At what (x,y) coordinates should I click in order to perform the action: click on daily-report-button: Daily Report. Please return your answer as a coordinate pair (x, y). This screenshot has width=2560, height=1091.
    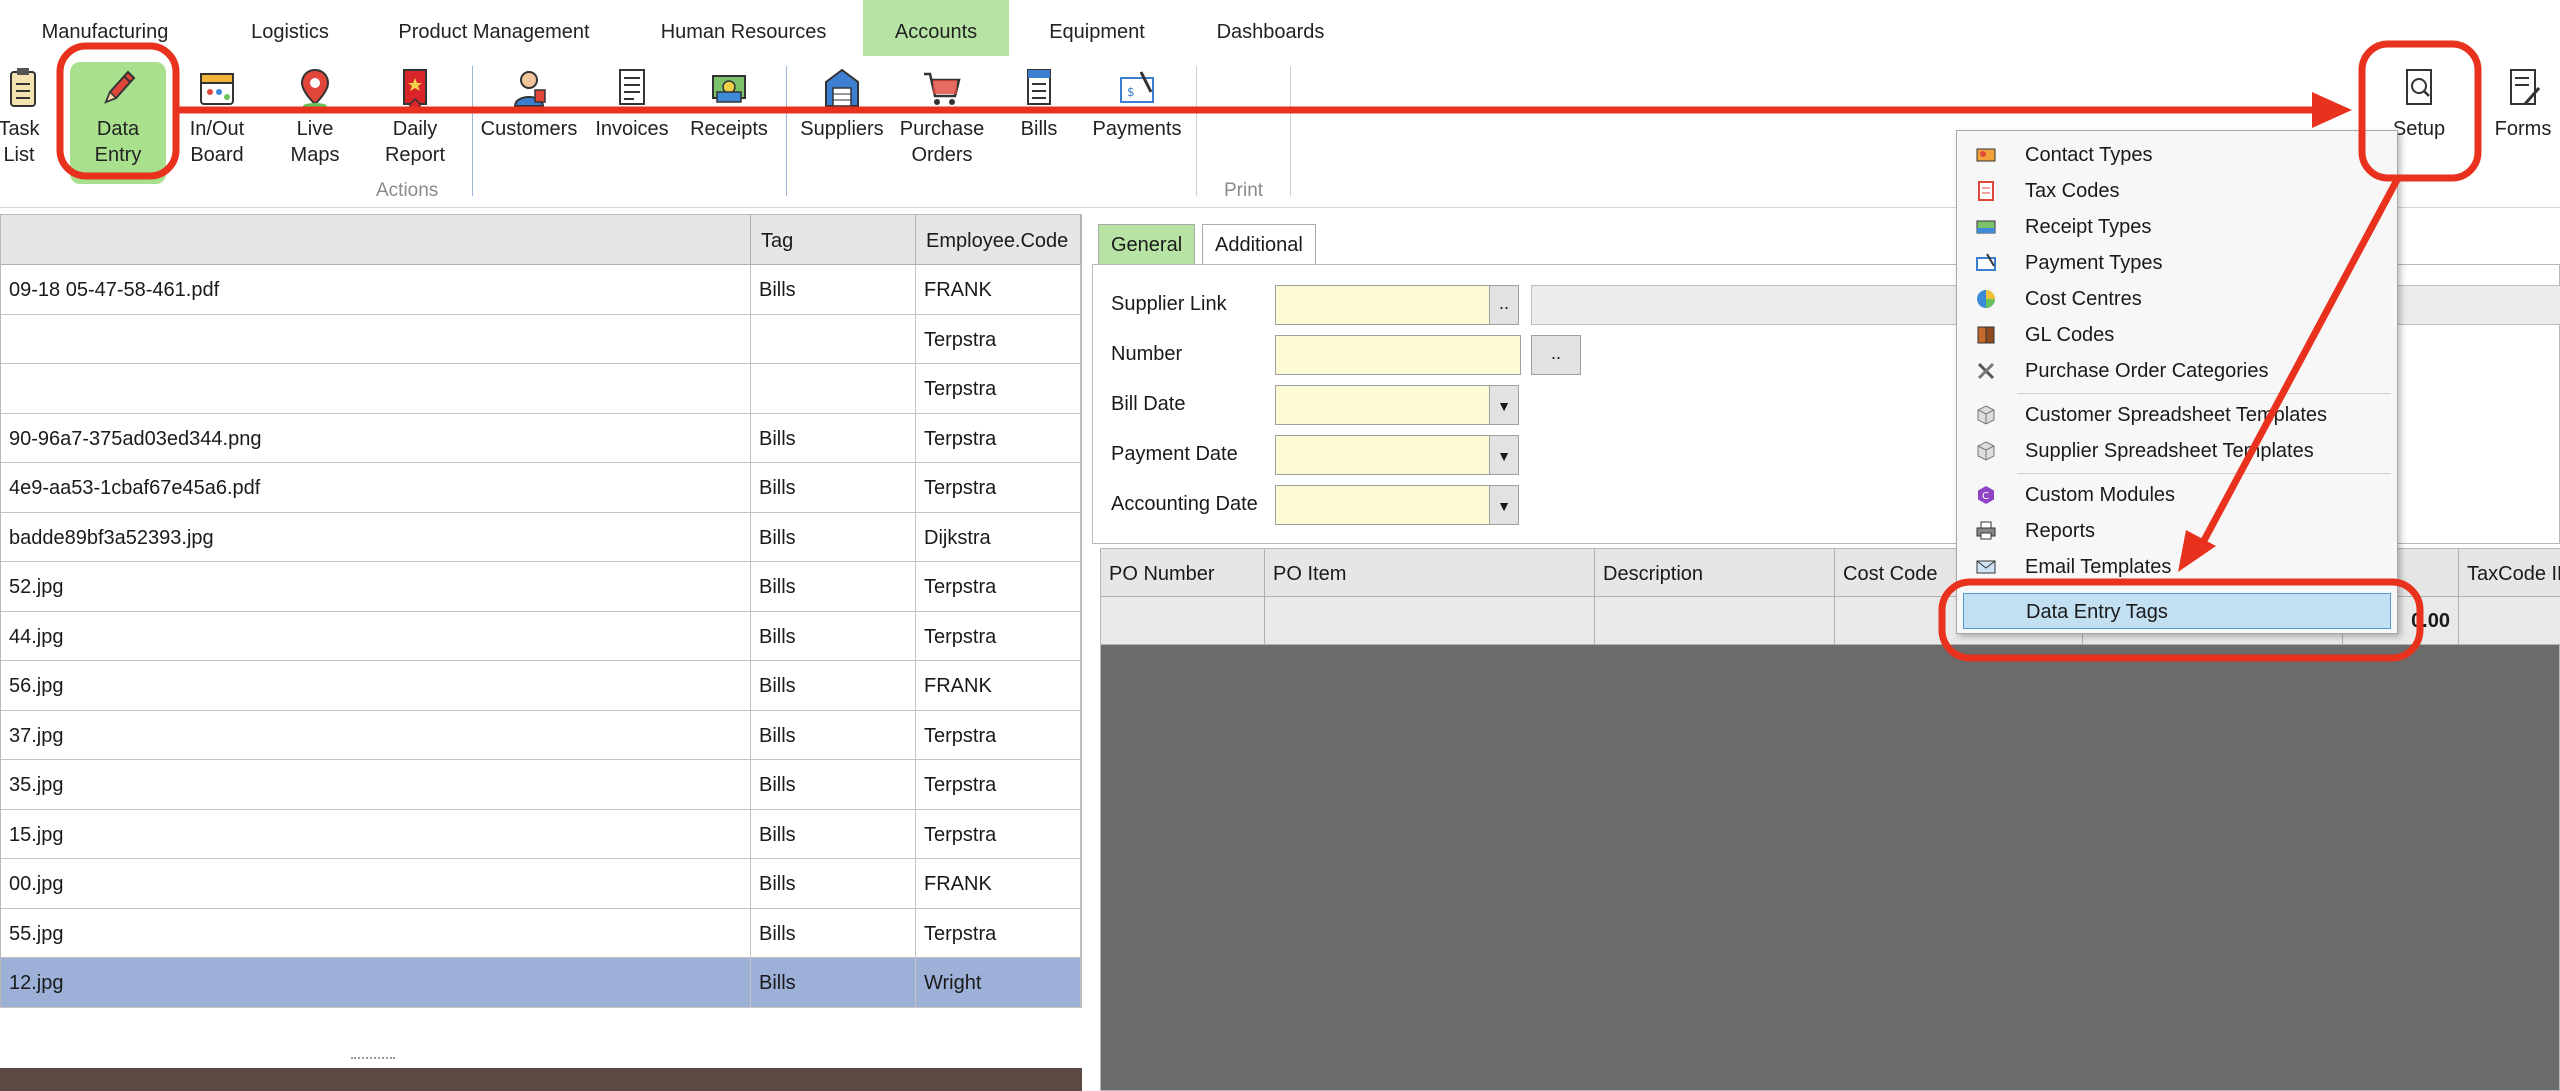
    Looking at the image, I should click on (415, 117).